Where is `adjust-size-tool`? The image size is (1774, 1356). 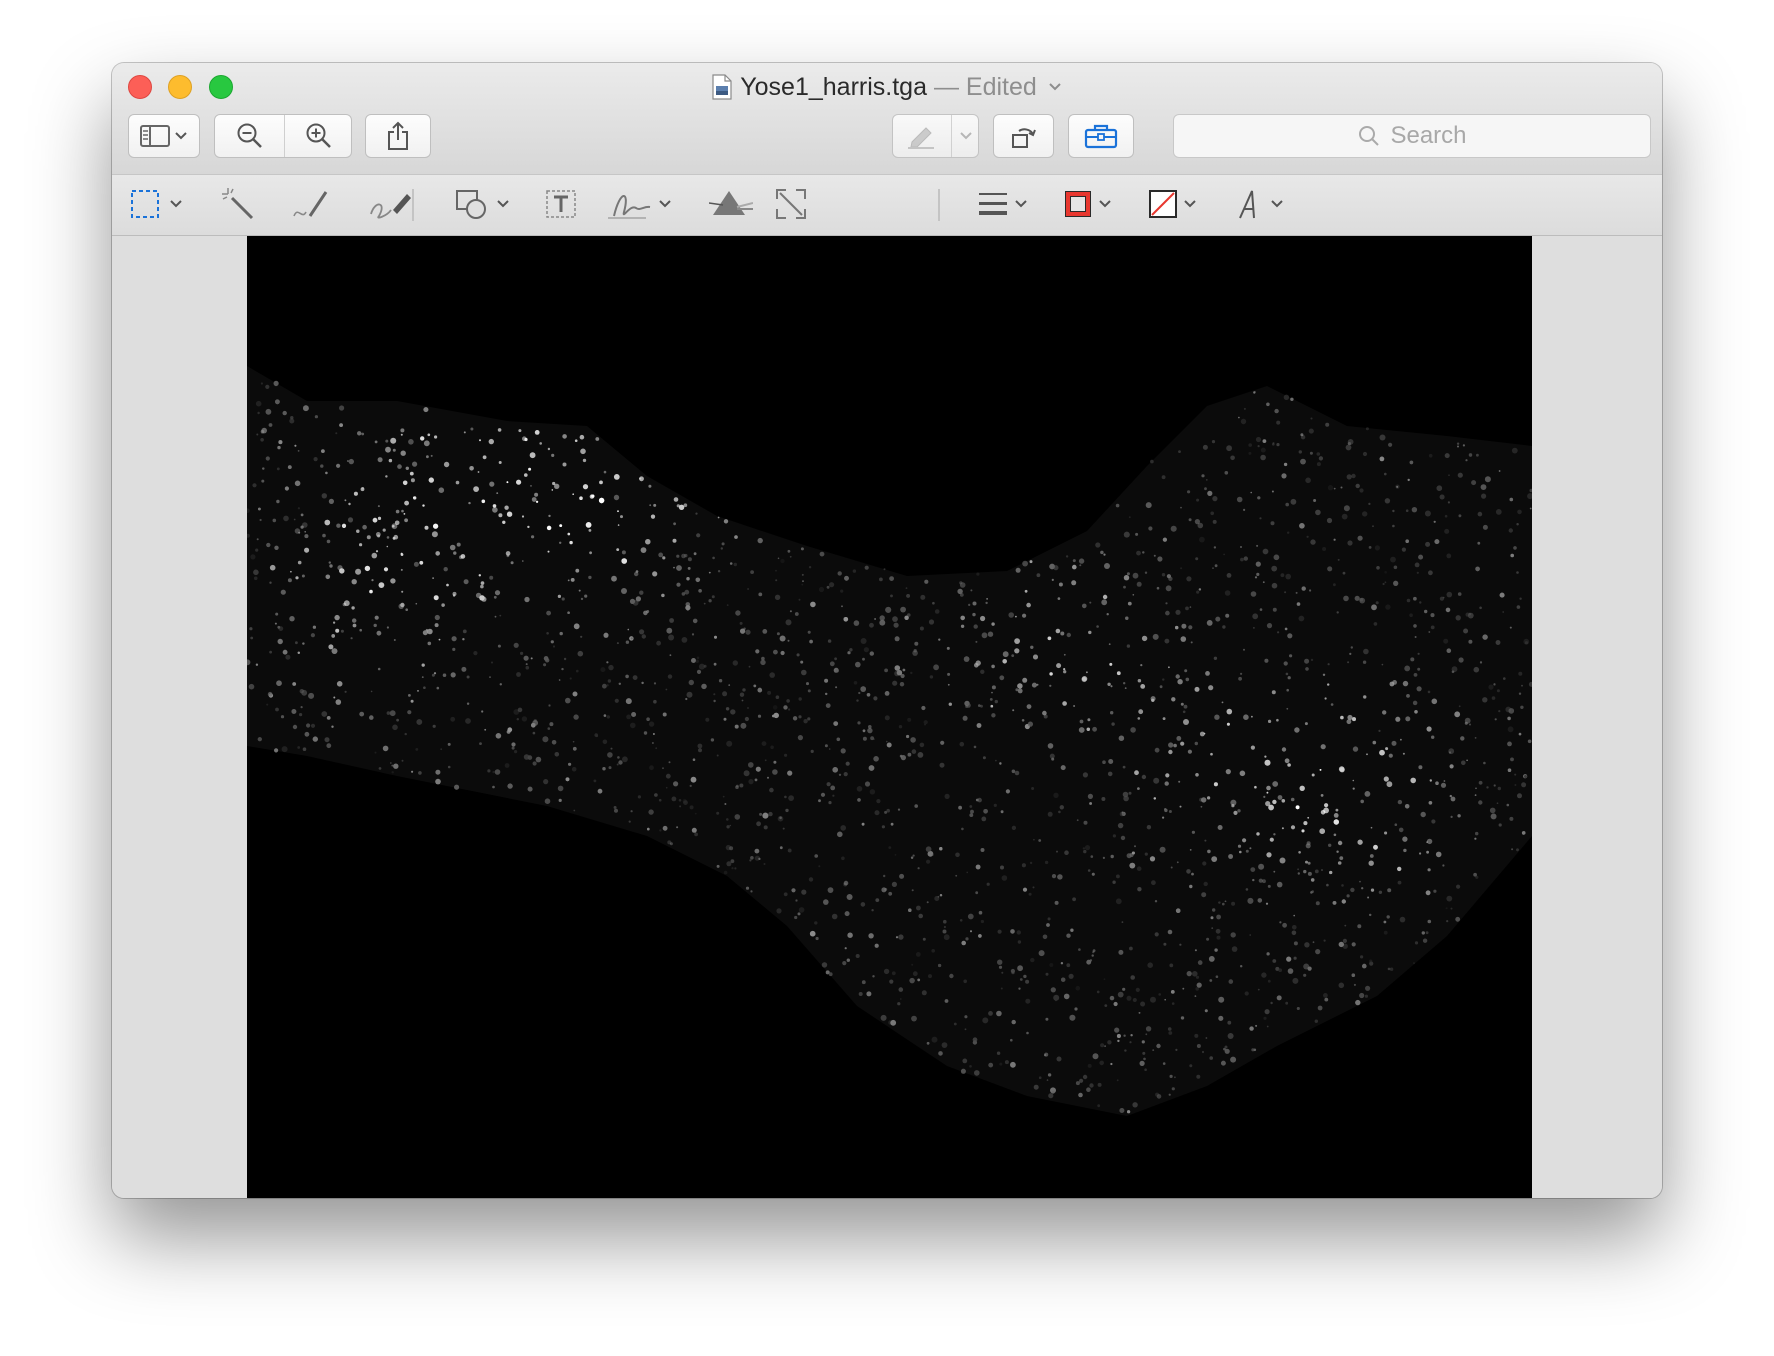
adjust-size-tool is located at coordinates (791, 204).